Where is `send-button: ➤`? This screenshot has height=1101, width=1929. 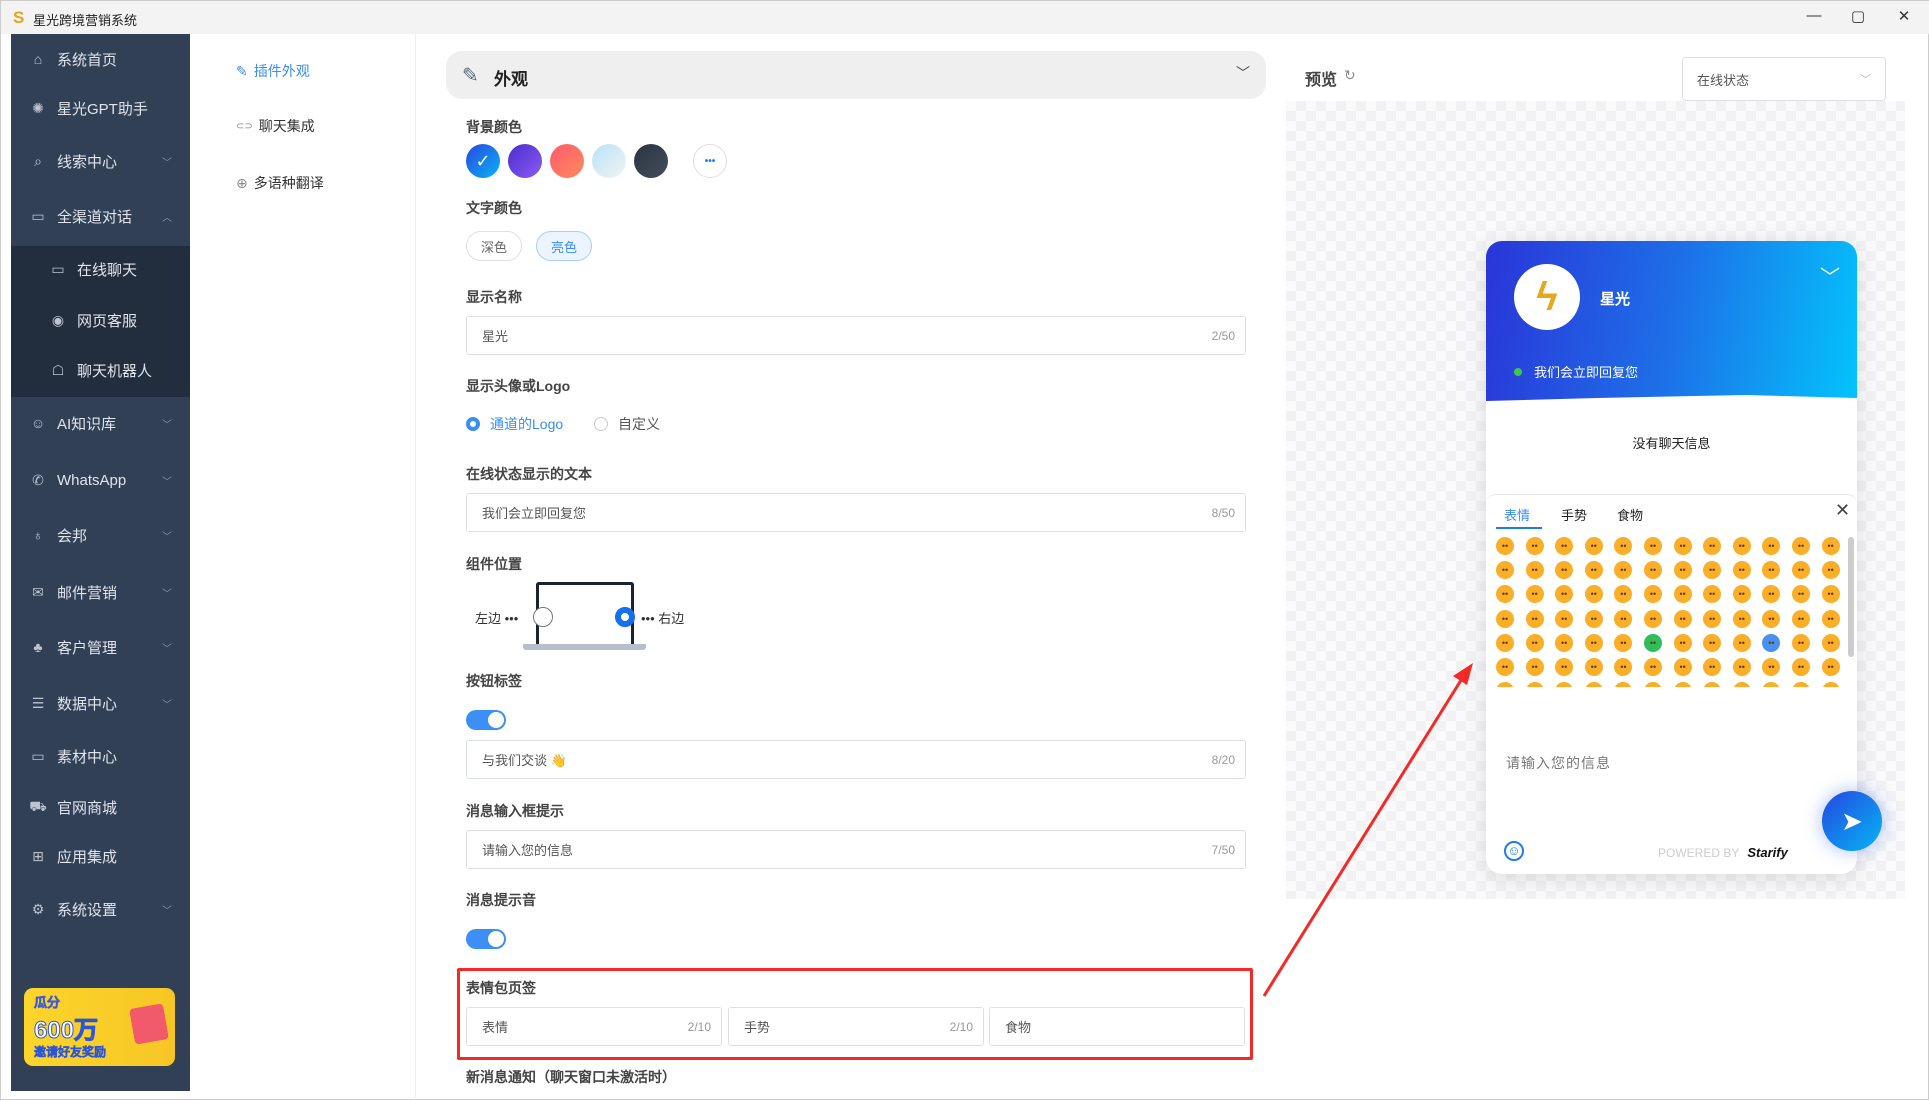
send-button: ➤ is located at coordinates (1852, 821).